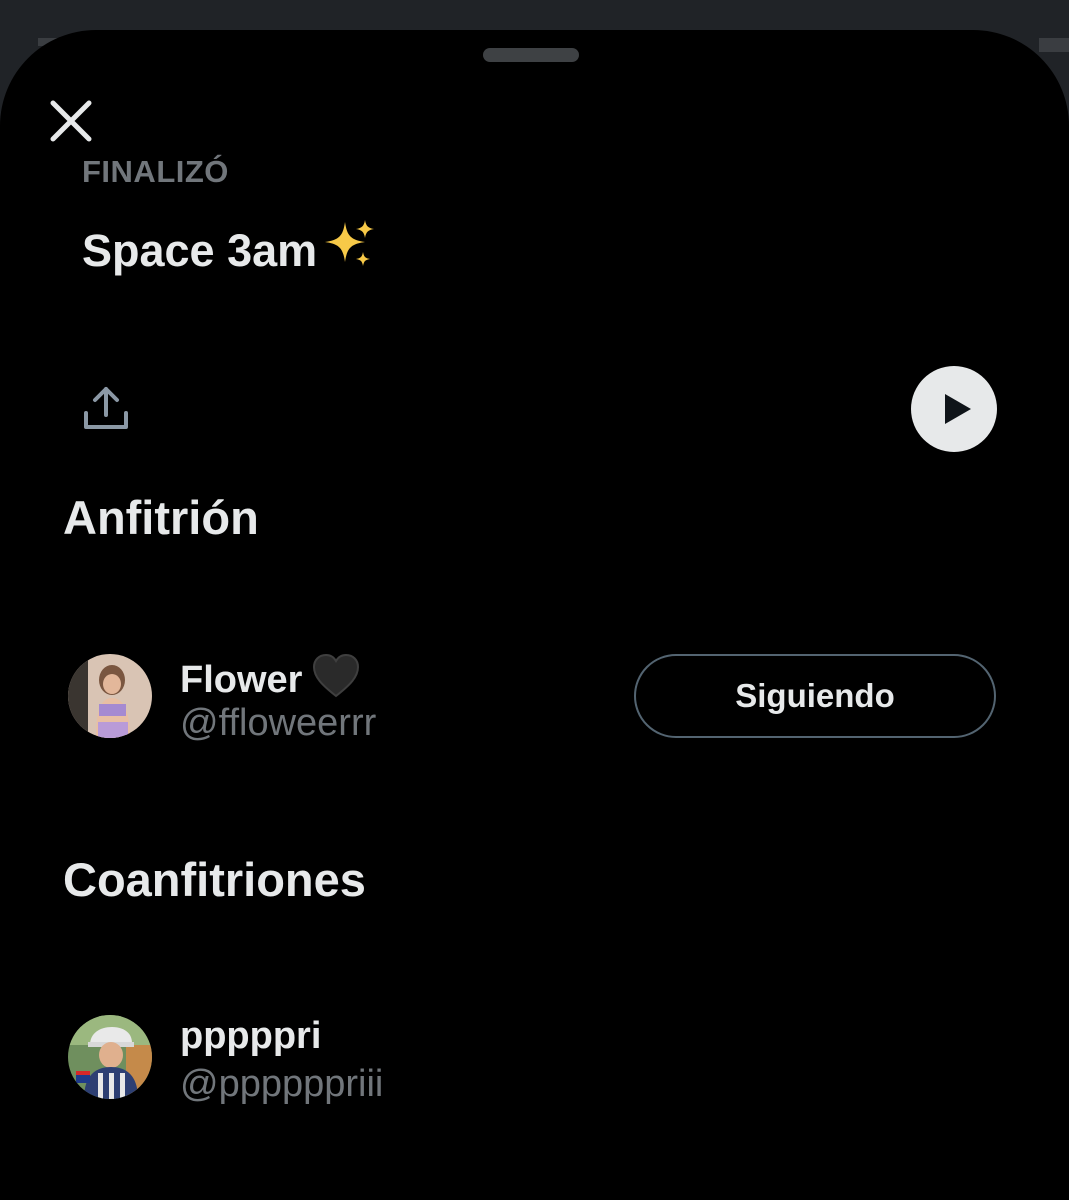  What do you see at coordinates (336, 680) in the screenshot?
I see `black-heart-icon` at bounding box center [336, 680].